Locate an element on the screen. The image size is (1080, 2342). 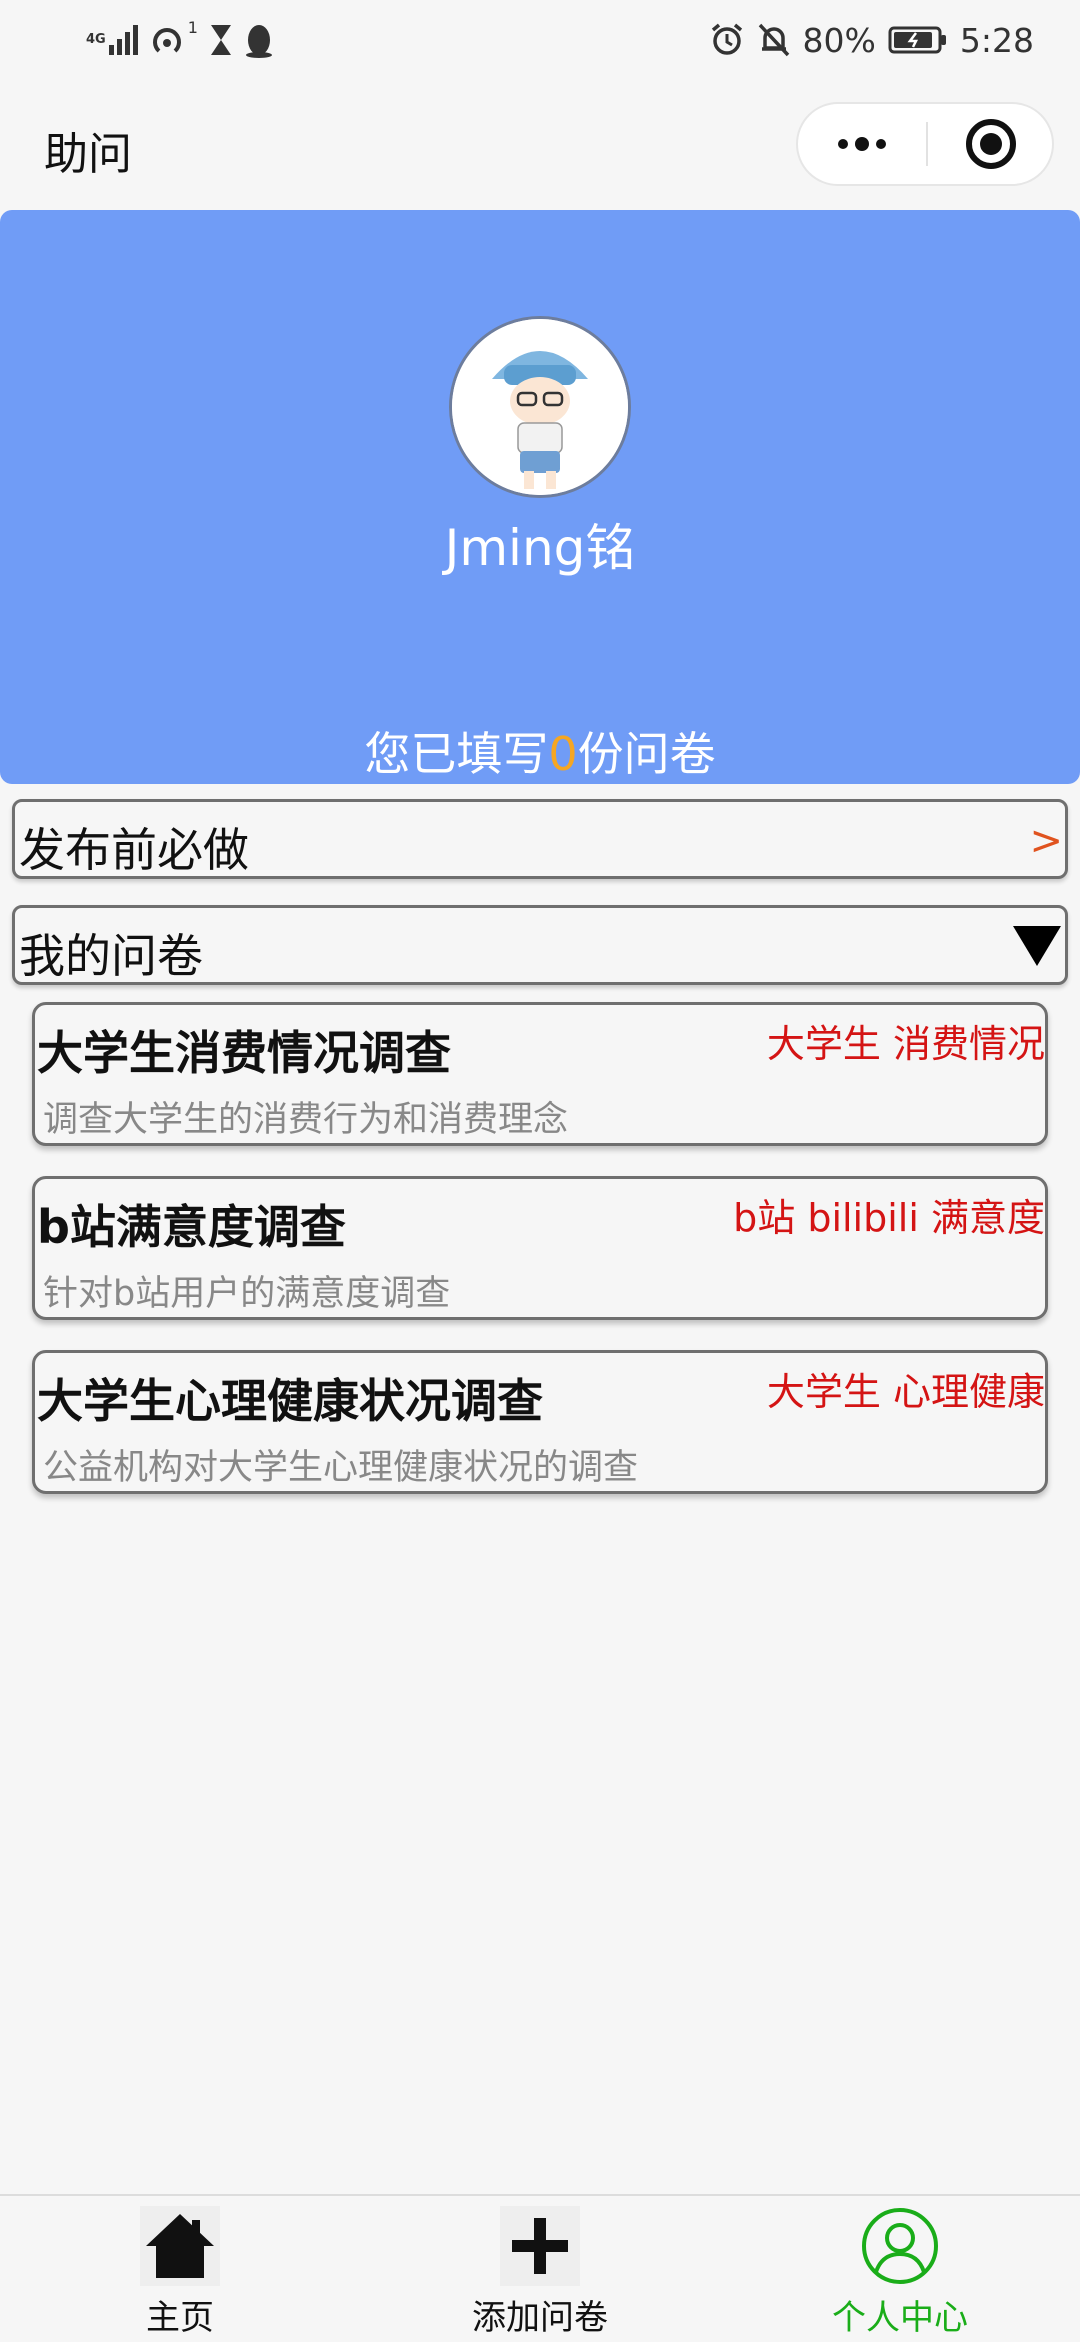
tab-profile-label: 个人中心 is located at coordinates (900, 2318).